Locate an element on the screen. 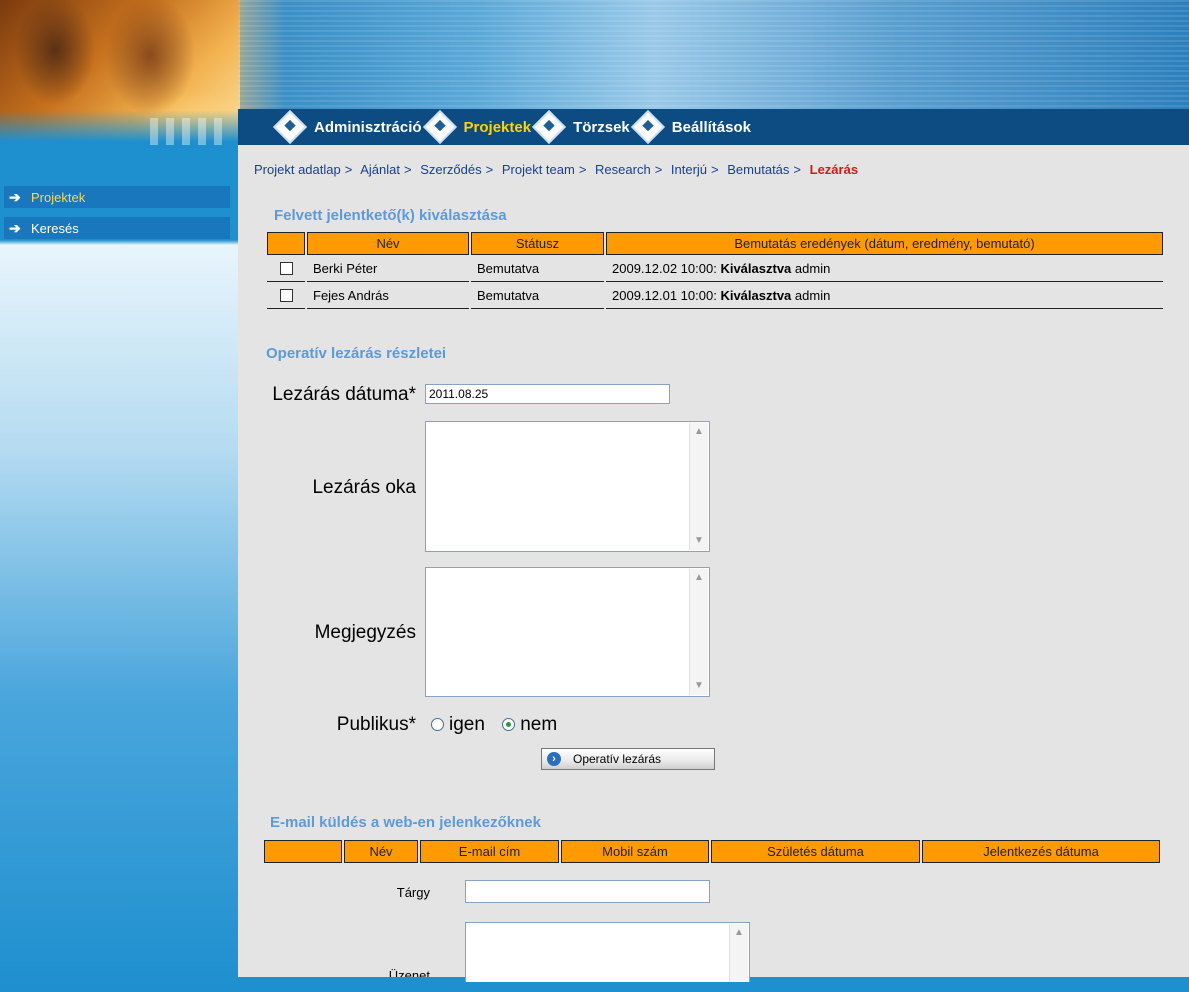  closing-section-title: Operatív lezárás részletei is located at coordinates (356, 353).